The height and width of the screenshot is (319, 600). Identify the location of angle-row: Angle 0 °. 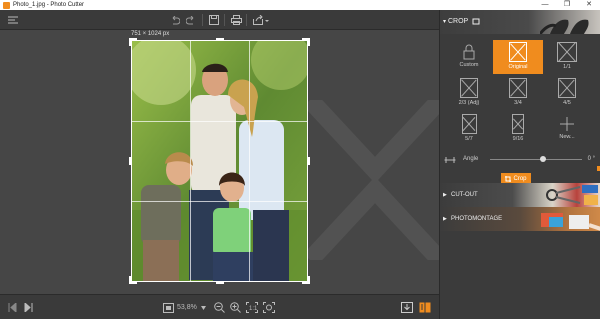
(521, 160).